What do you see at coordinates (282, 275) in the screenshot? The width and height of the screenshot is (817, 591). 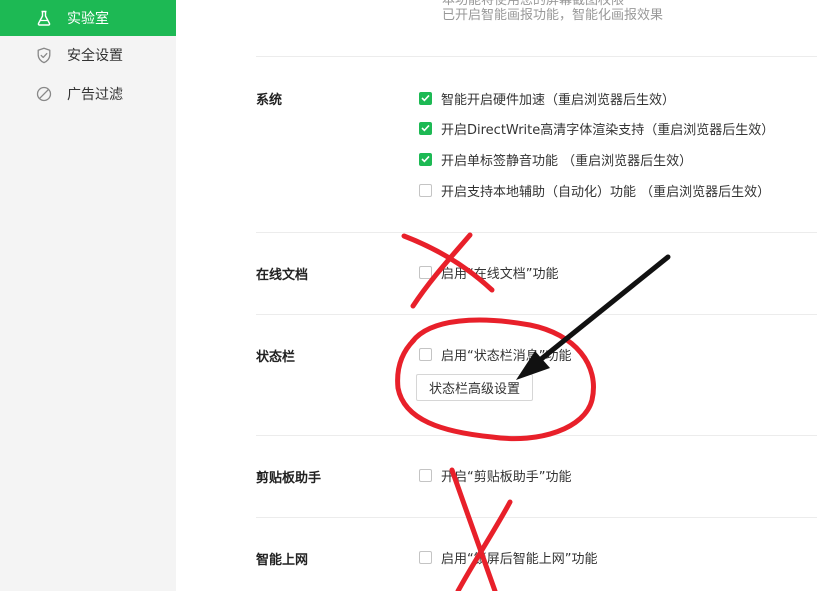 I see `section-title-online-docs: 在线文档` at bounding box center [282, 275].